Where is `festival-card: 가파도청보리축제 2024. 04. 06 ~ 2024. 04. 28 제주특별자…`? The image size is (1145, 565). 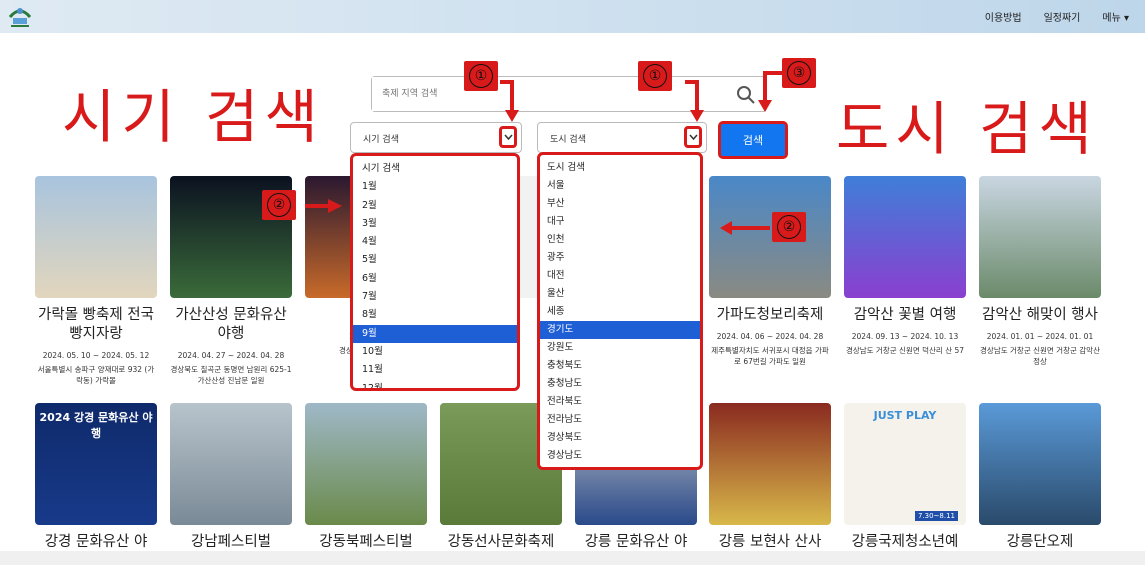 festival-card: 가파도청보리축제 2024. 04. 06 ~ 2024. 04. 28 제주특별자… is located at coordinates (770, 271).